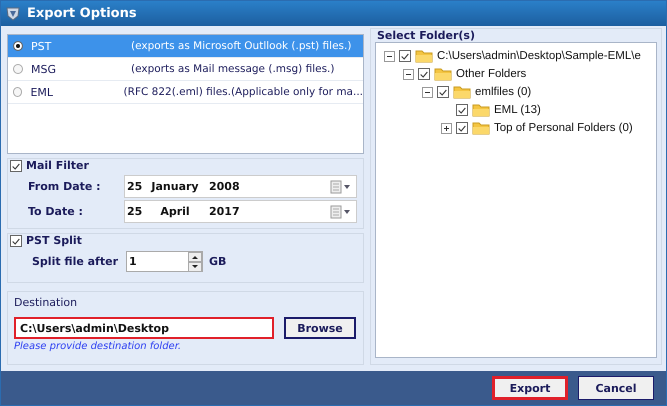  What do you see at coordinates (563, 128) in the screenshot?
I see `tree-item: Top of Personal Folders (0)` at bounding box center [563, 128].